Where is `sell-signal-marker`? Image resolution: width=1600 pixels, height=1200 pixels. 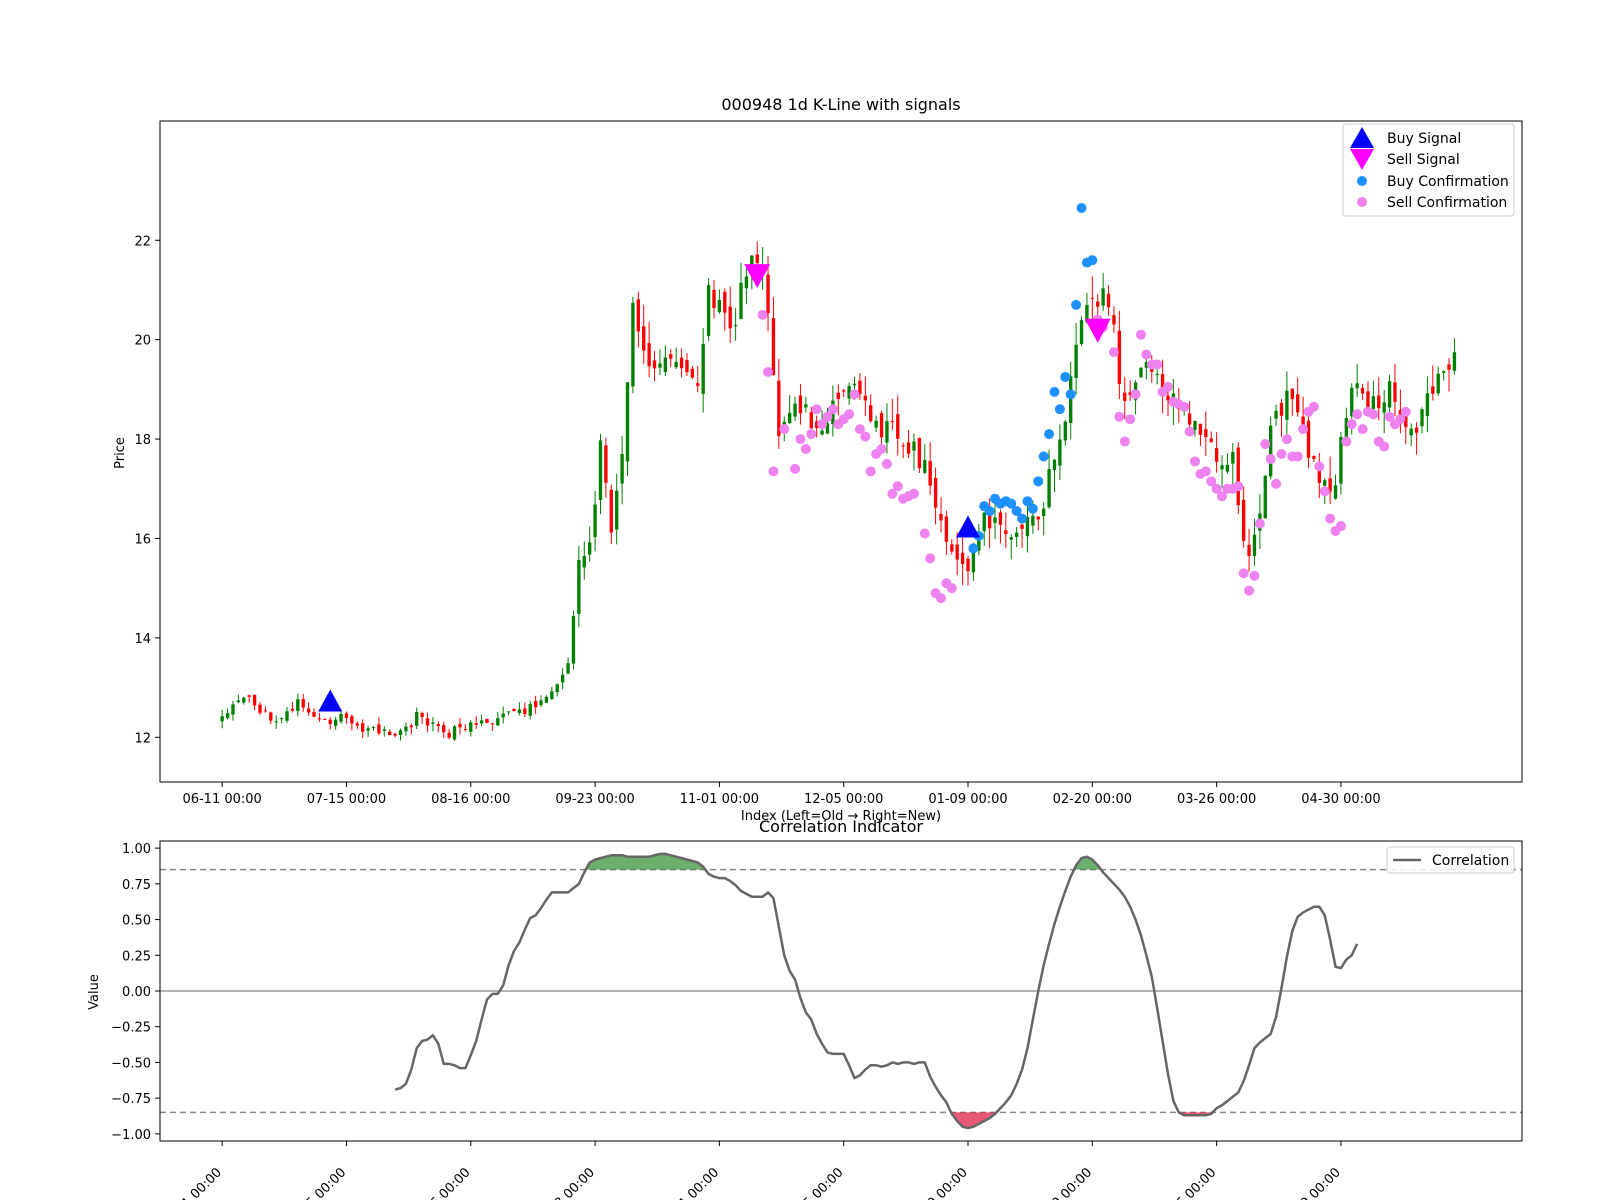
sell-signal-marker is located at coordinates (757, 276).